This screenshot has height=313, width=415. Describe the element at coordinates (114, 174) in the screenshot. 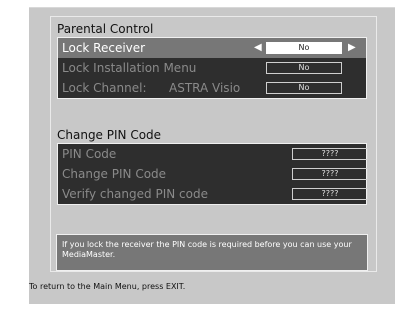

I see `change-pin-code-label: Change PIN Code` at that location.